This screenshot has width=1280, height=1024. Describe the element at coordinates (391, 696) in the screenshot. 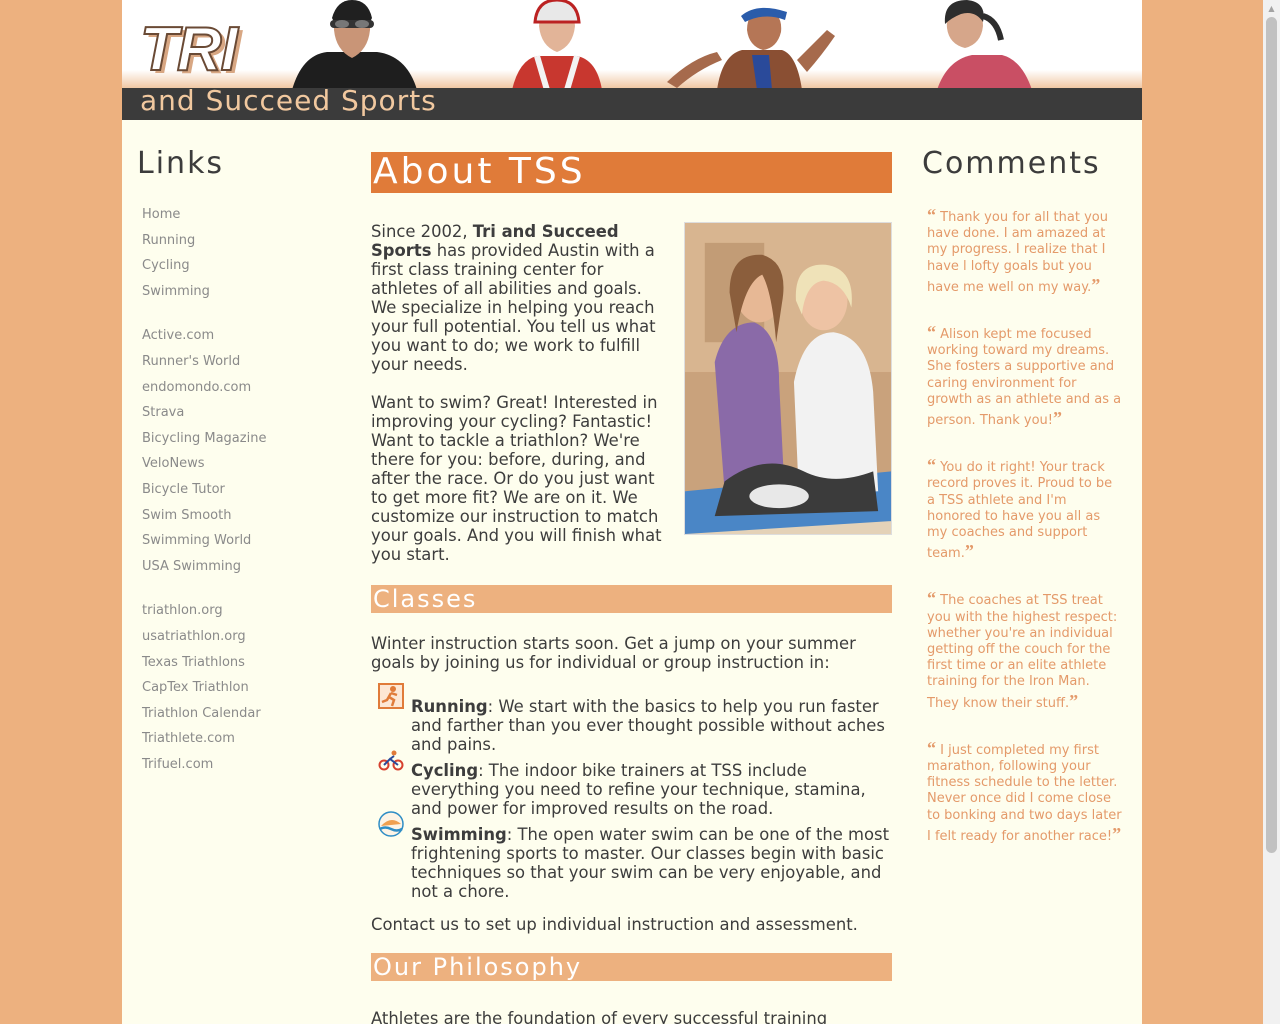

I see `runner-icon` at that location.